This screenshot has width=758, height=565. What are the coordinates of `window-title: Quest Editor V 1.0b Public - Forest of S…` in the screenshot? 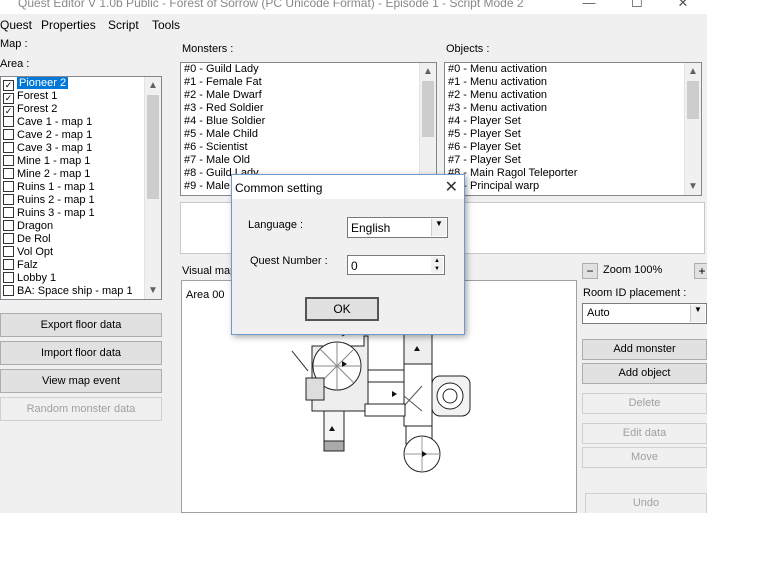 It's located at (271, 5).